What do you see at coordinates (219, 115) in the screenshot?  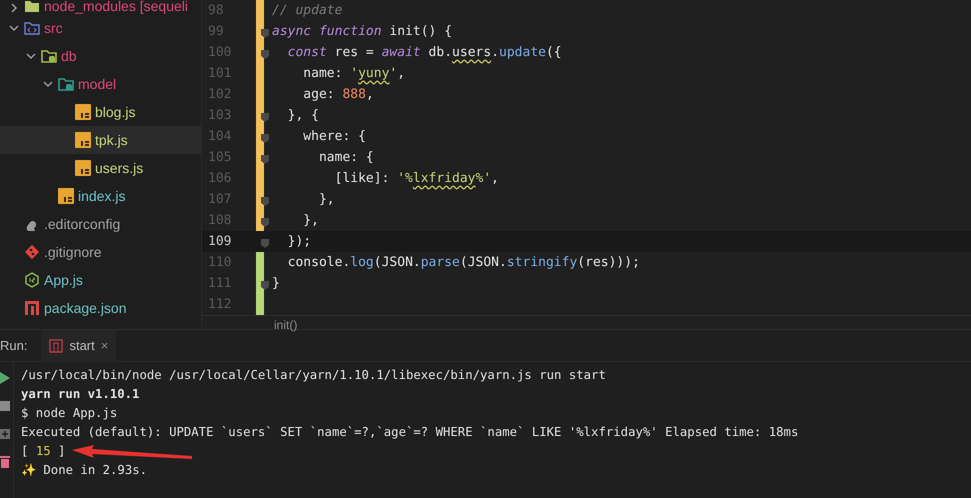 I see `line-number: 103` at bounding box center [219, 115].